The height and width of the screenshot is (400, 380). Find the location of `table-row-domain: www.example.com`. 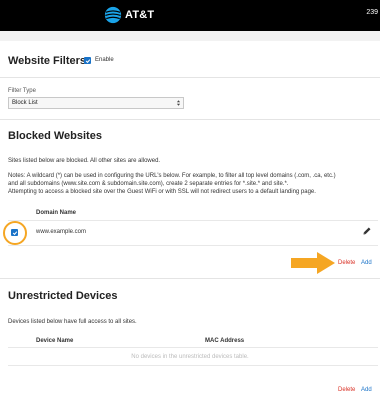

table-row-domain: www.example.com is located at coordinates (61, 232).